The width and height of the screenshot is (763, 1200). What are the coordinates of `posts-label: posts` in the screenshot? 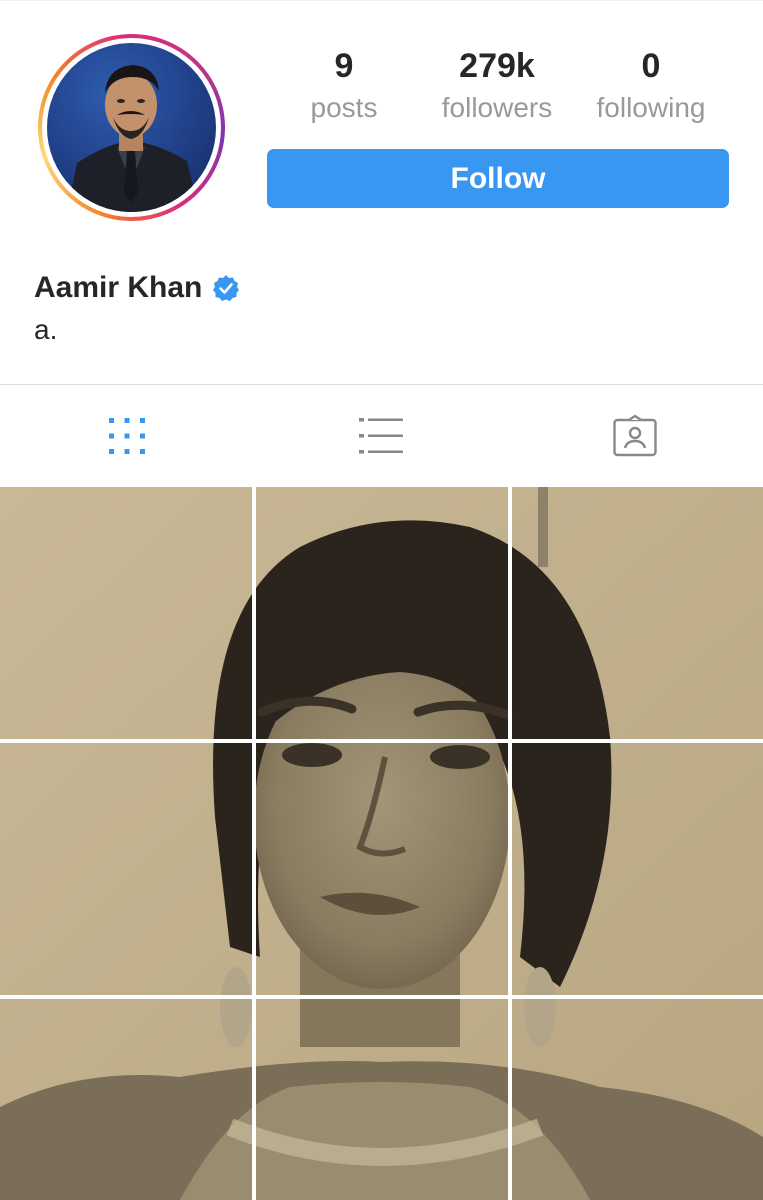 It's located at (344, 107).